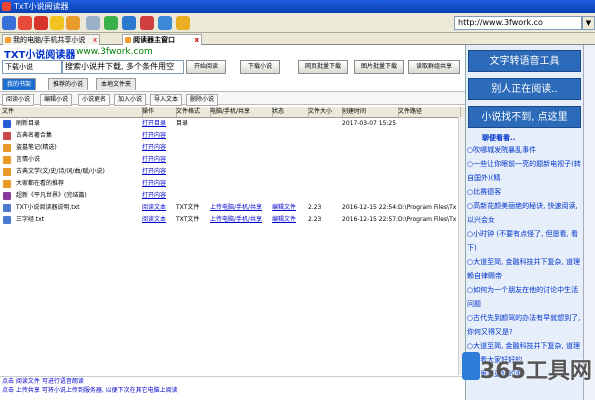 This screenshot has height=400, width=595. I want to click on col-size: 文件大小, so click(324, 112).